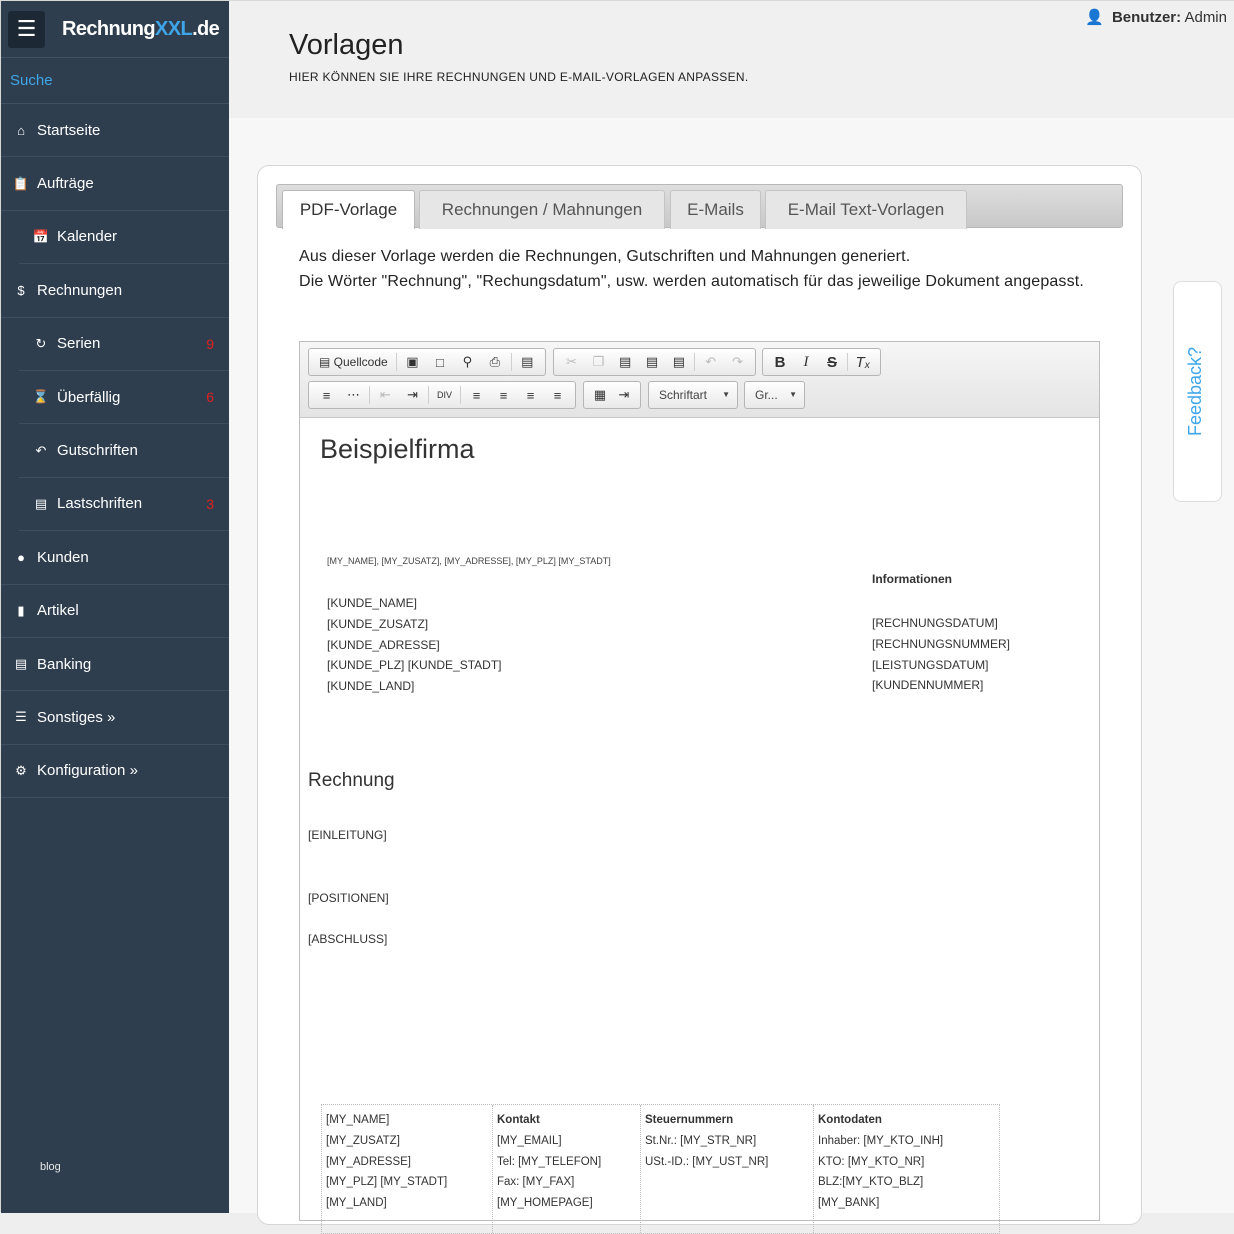 This screenshot has height=1234, width=1234. I want to click on logo: RechnungXXL.de, so click(141, 29).